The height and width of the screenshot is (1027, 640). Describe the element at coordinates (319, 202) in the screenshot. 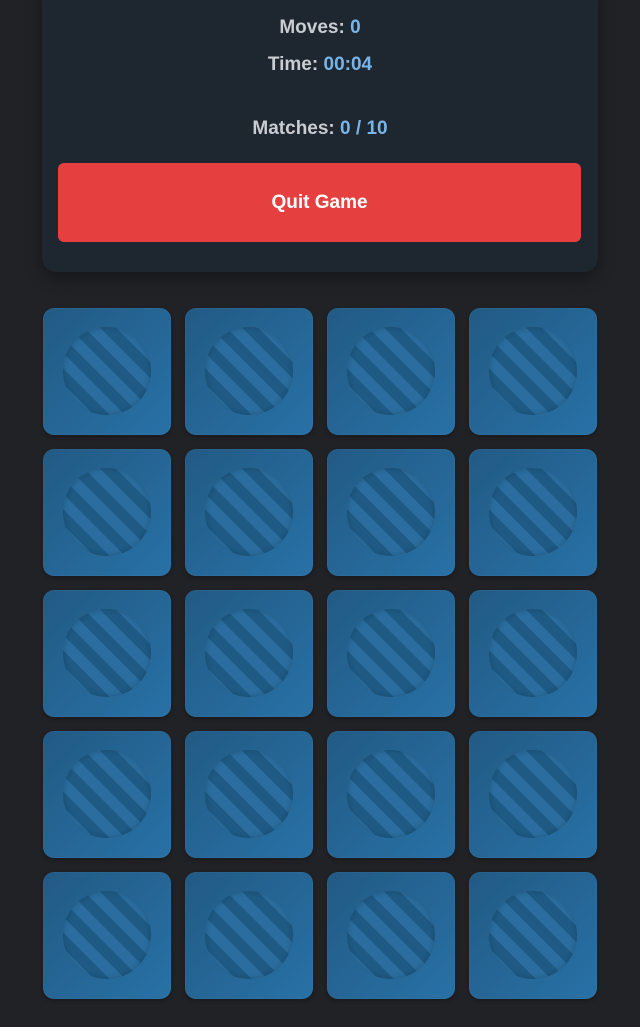

I see `quit-game-button: Quit Game` at that location.